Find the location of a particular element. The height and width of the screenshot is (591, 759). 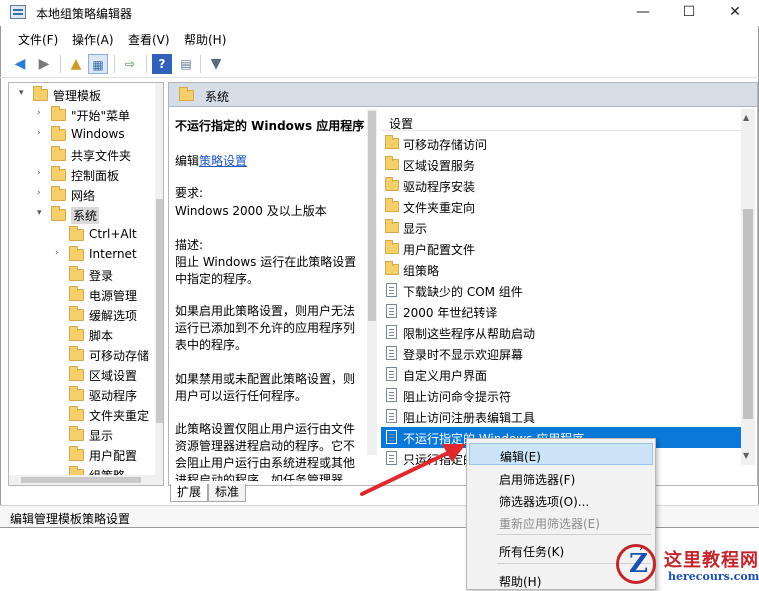

back-arrow-icon: ◀ is located at coordinates (20, 64).